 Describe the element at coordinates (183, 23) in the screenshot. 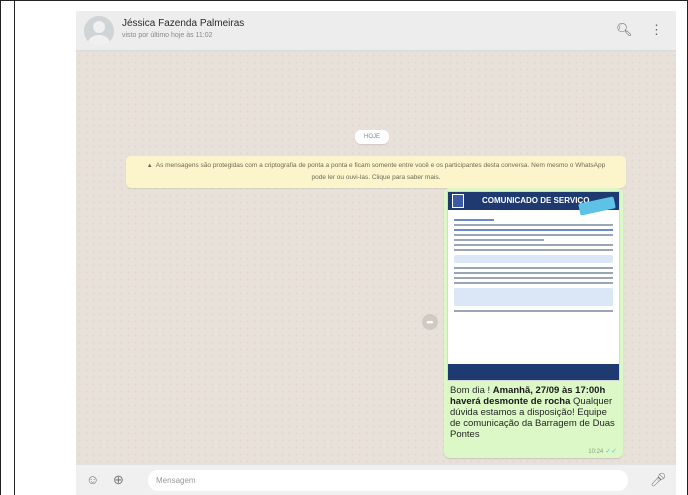

I see `contact-name: Jéssica Fazenda Palmeiras` at that location.